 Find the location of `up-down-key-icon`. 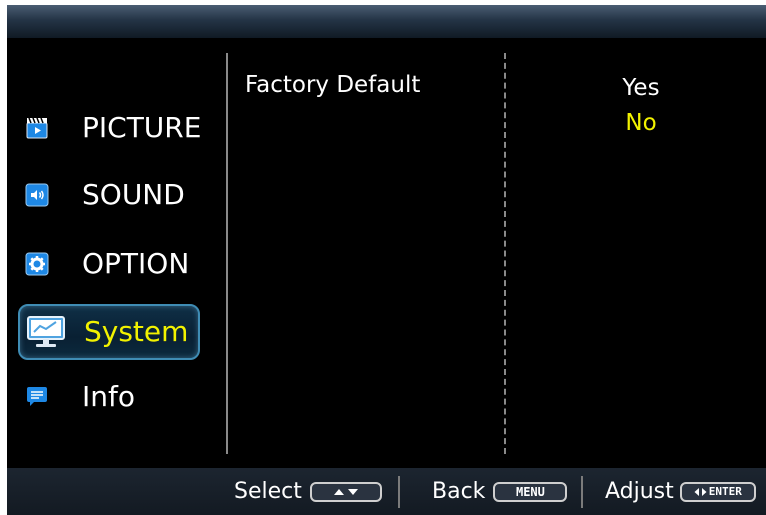

up-down-key-icon is located at coordinates (345, 491).